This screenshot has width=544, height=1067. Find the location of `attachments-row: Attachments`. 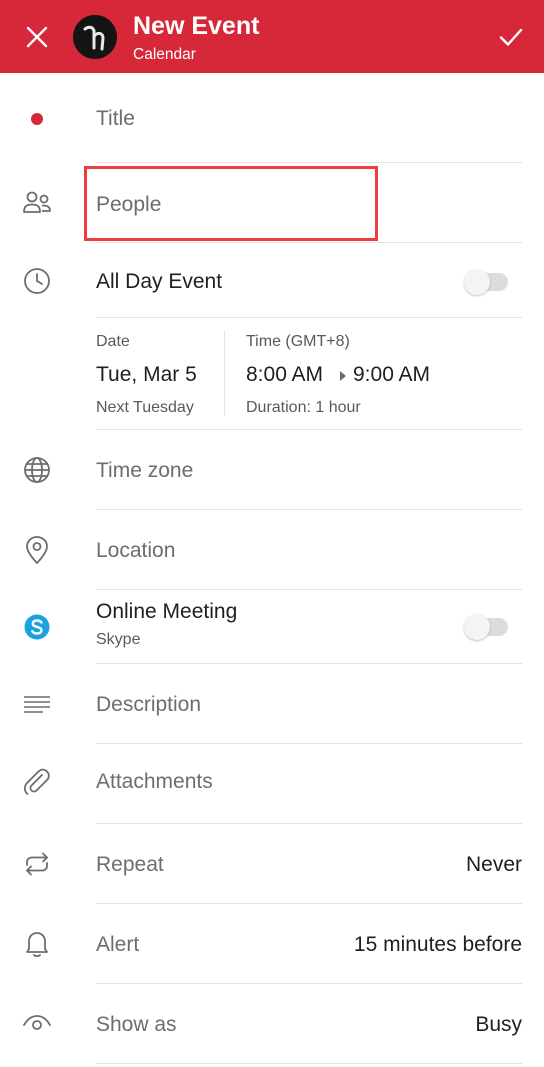

attachments-row: Attachments is located at coordinates (272, 784).